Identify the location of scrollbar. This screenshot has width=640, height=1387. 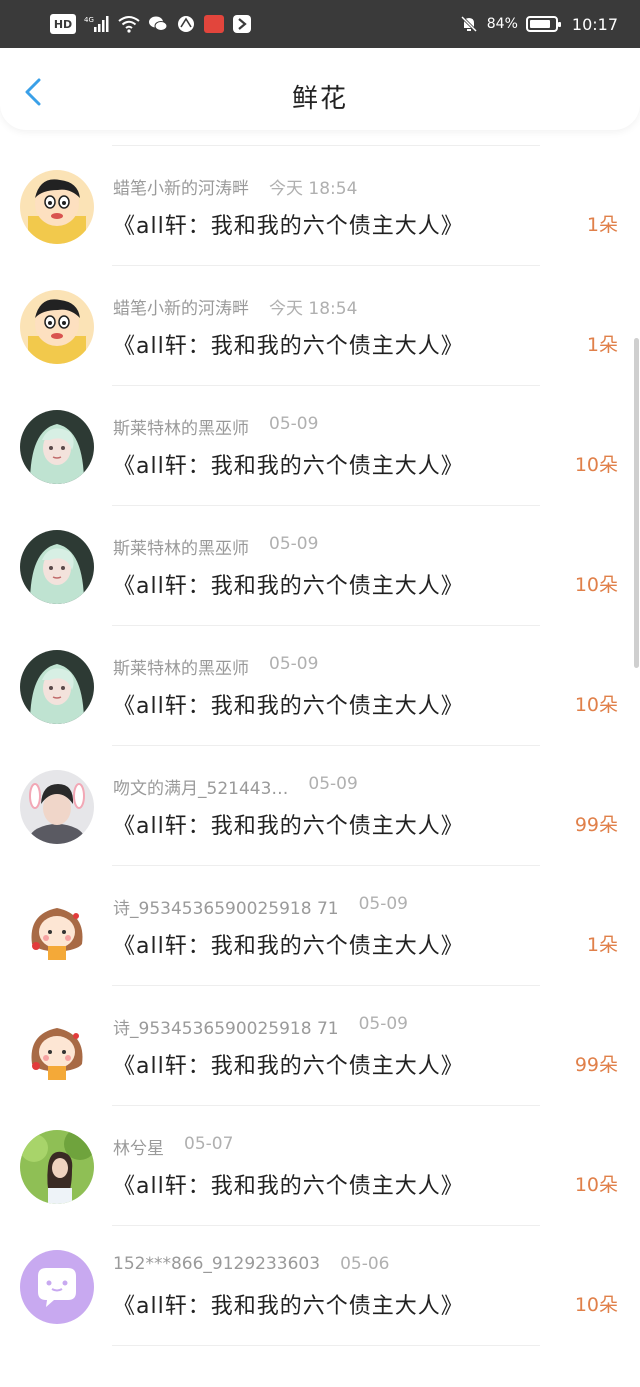
(636, 503).